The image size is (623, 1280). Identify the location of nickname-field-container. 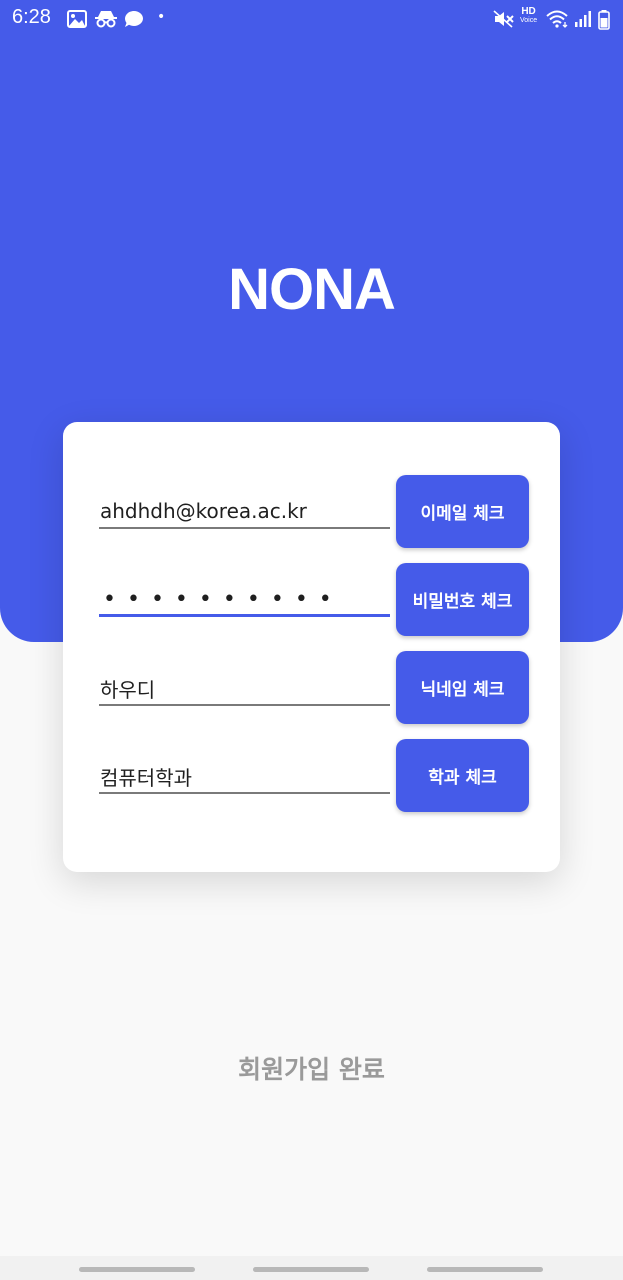
(244, 690).